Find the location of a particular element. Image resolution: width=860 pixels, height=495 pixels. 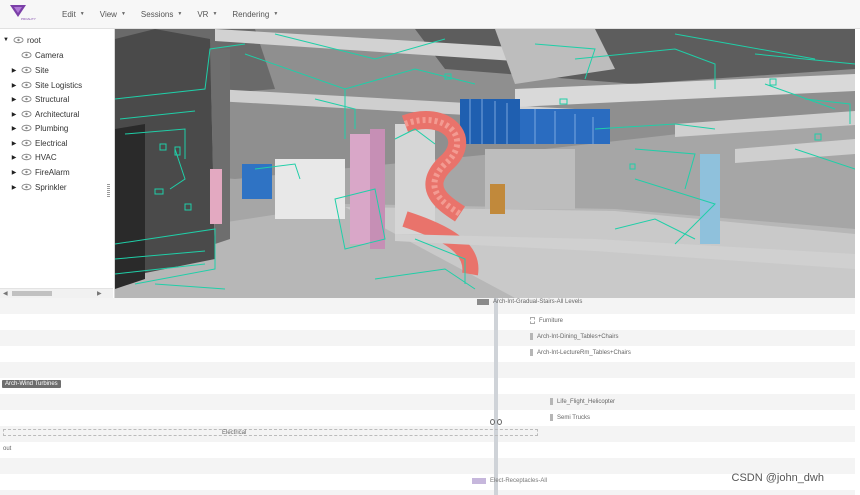

menu-view: View ▼ is located at coordinates (113, 14).